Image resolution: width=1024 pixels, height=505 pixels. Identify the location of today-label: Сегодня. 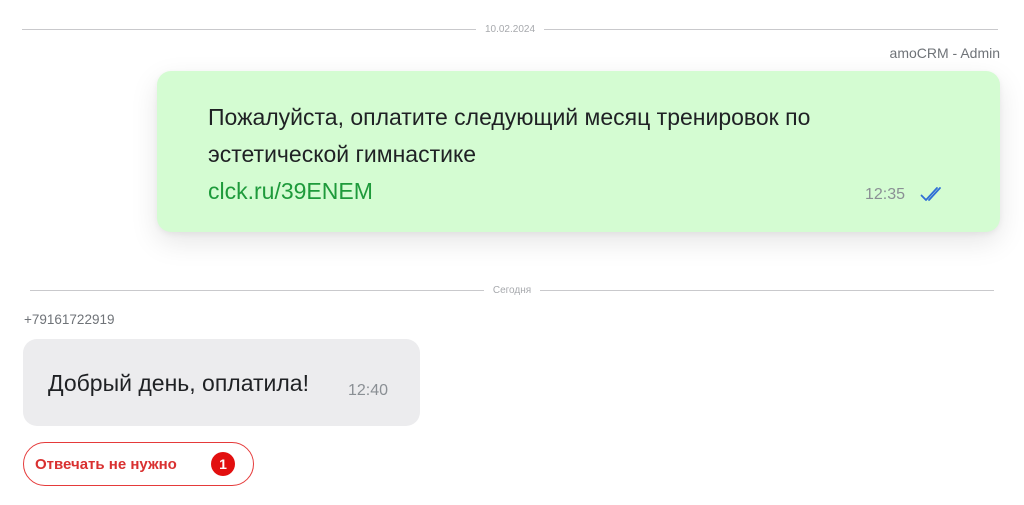
(512, 290).